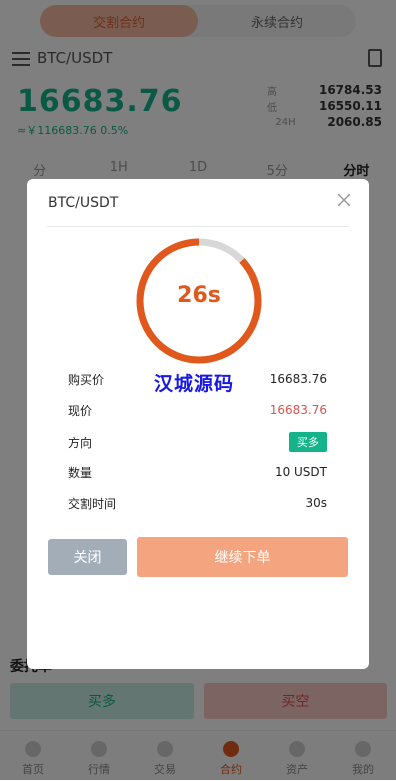  Describe the element at coordinates (80, 472) in the screenshot. I see `quantity-label: 数量` at that location.